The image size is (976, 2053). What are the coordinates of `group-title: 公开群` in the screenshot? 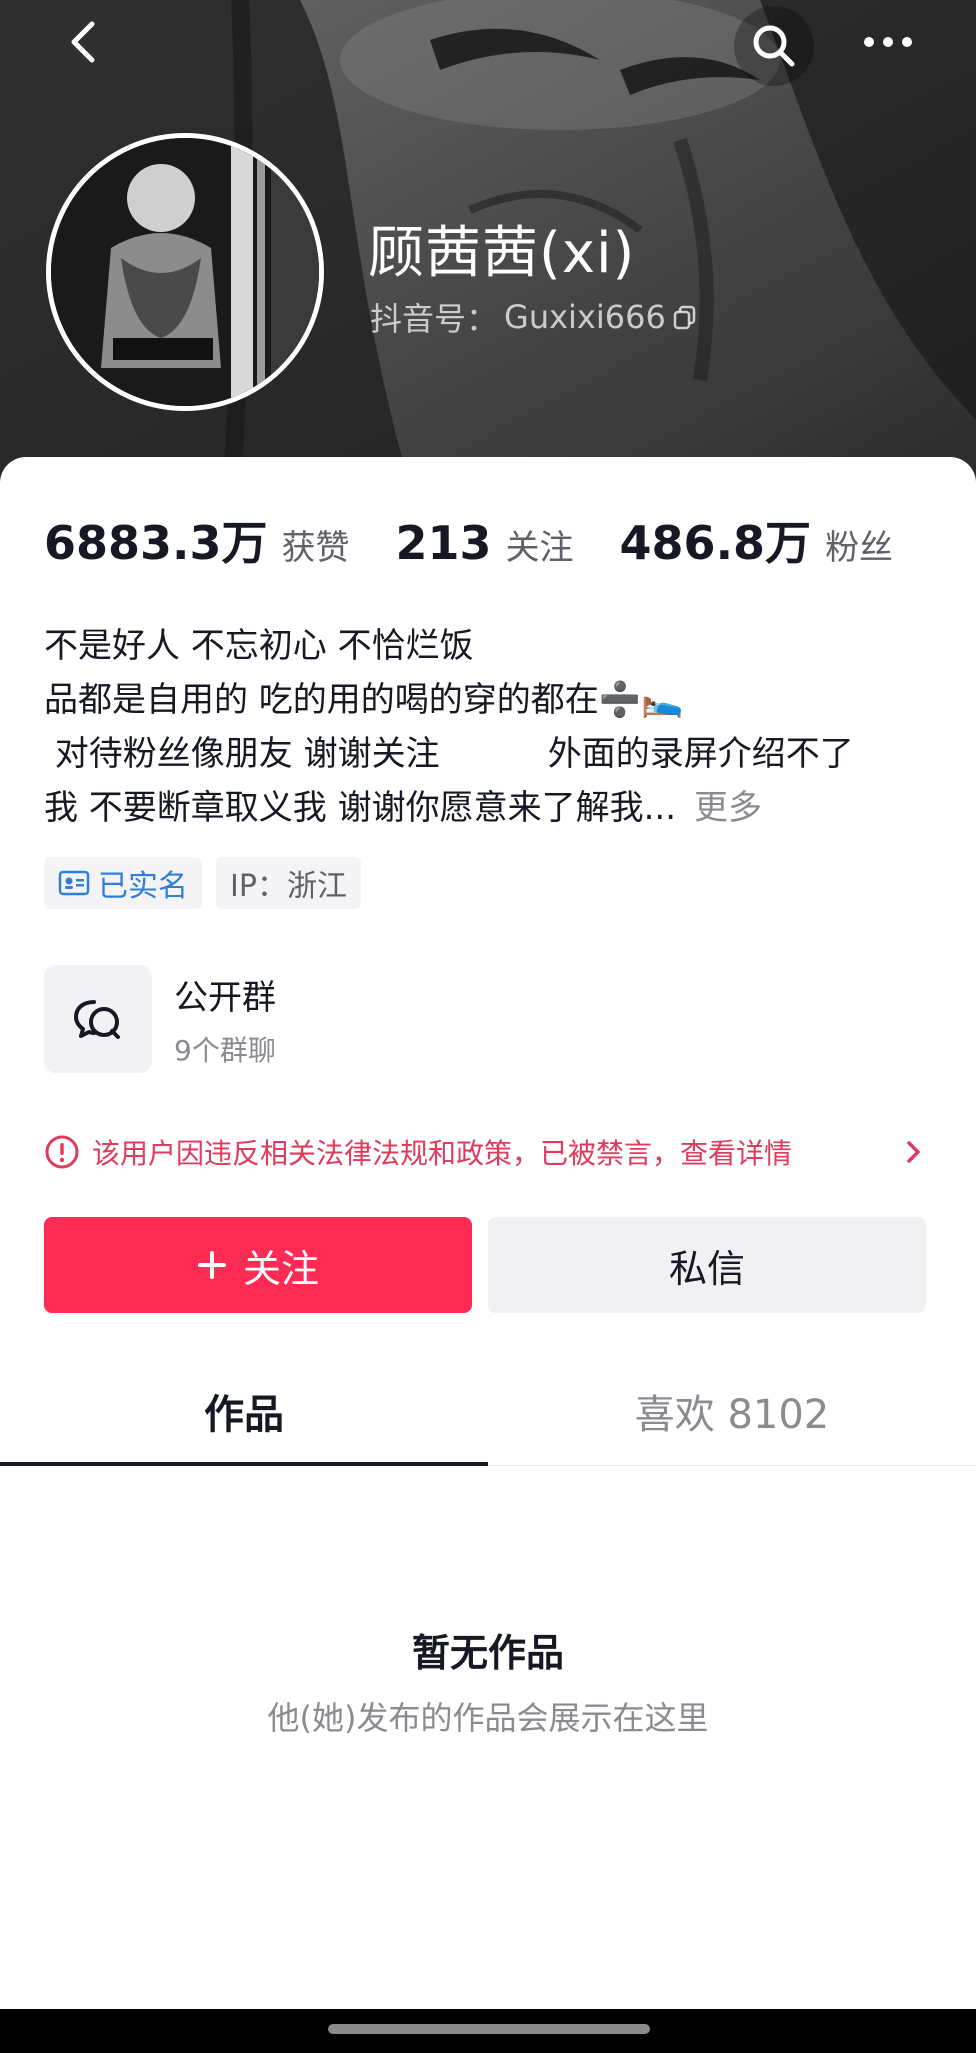 It's located at (225, 997).